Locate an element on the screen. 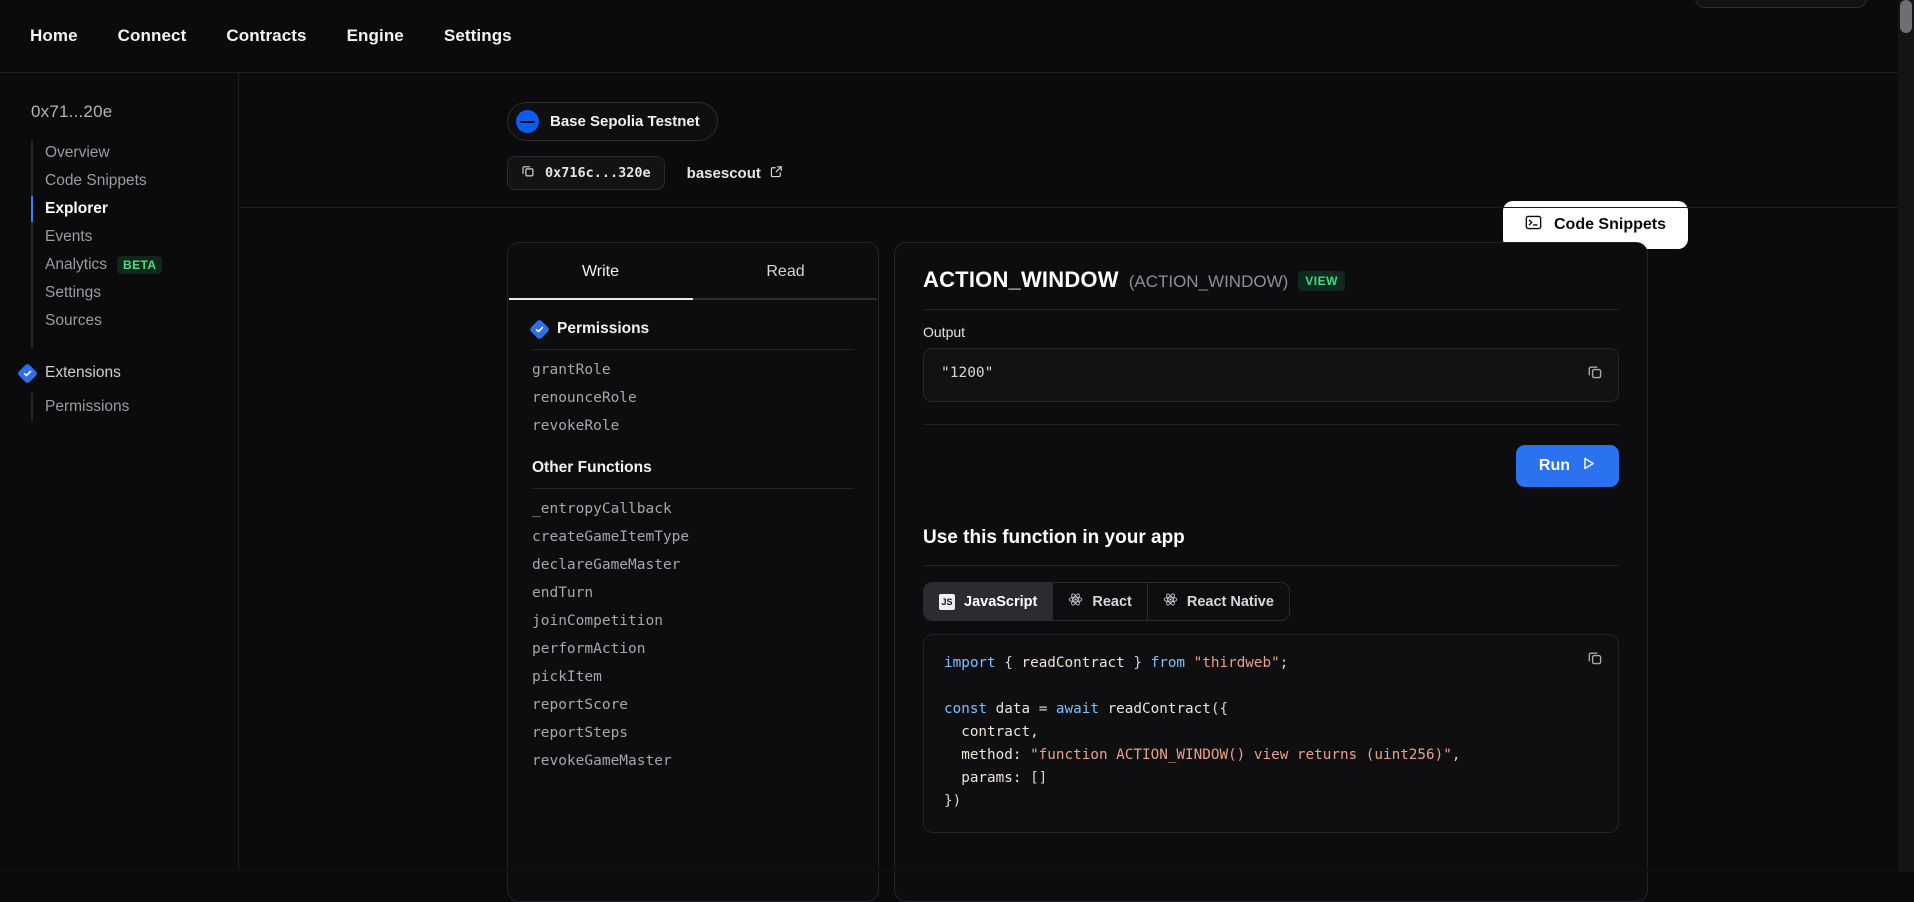 The image size is (1914, 902). tab-label: Read is located at coordinates (785, 271).